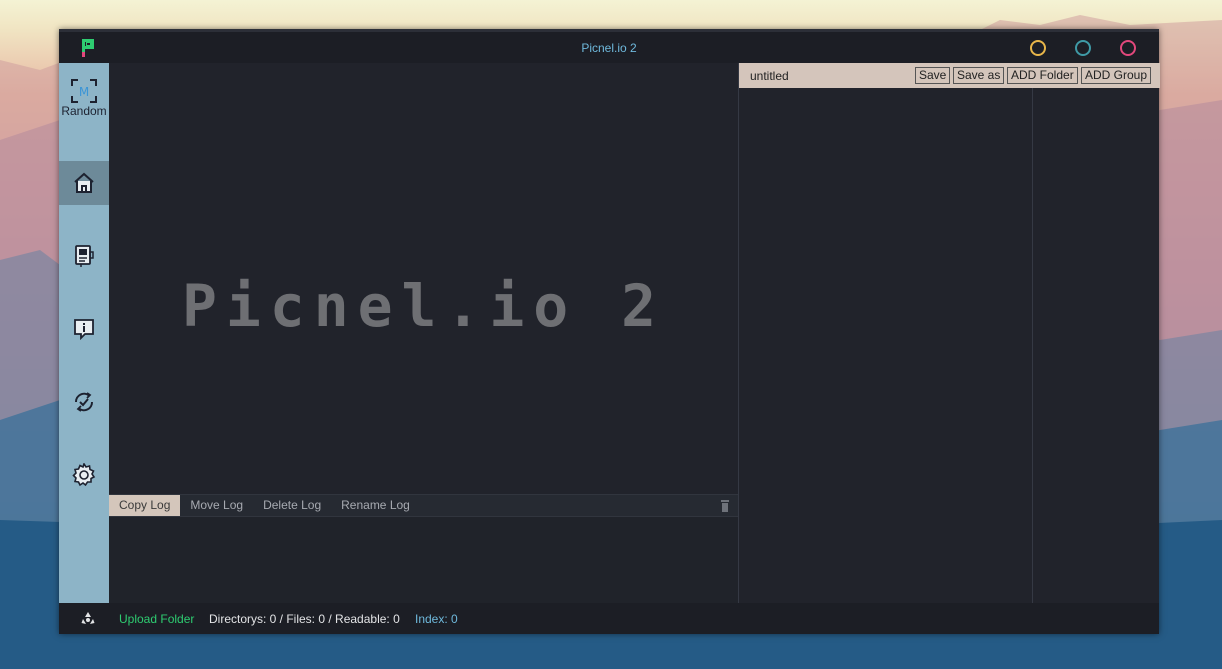 This screenshot has height=669, width=1222. What do you see at coordinates (145, 505) in the screenshot?
I see `tab-copy-log: Copy Log` at bounding box center [145, 505].